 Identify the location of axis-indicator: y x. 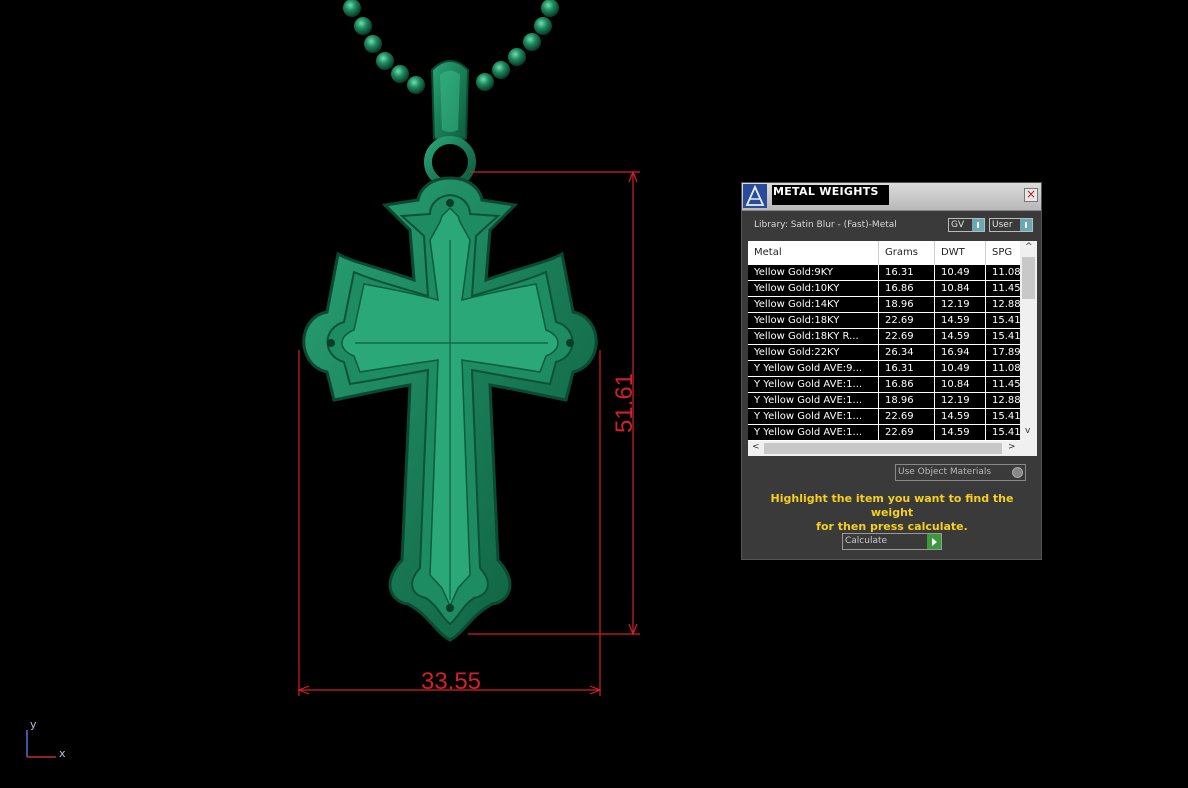
(46, 739).